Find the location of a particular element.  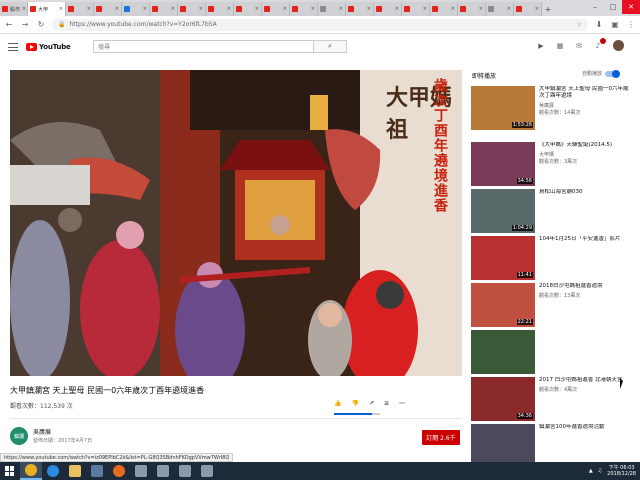

apps-grid-icon: ▦ is located at coordinates (560, 46).